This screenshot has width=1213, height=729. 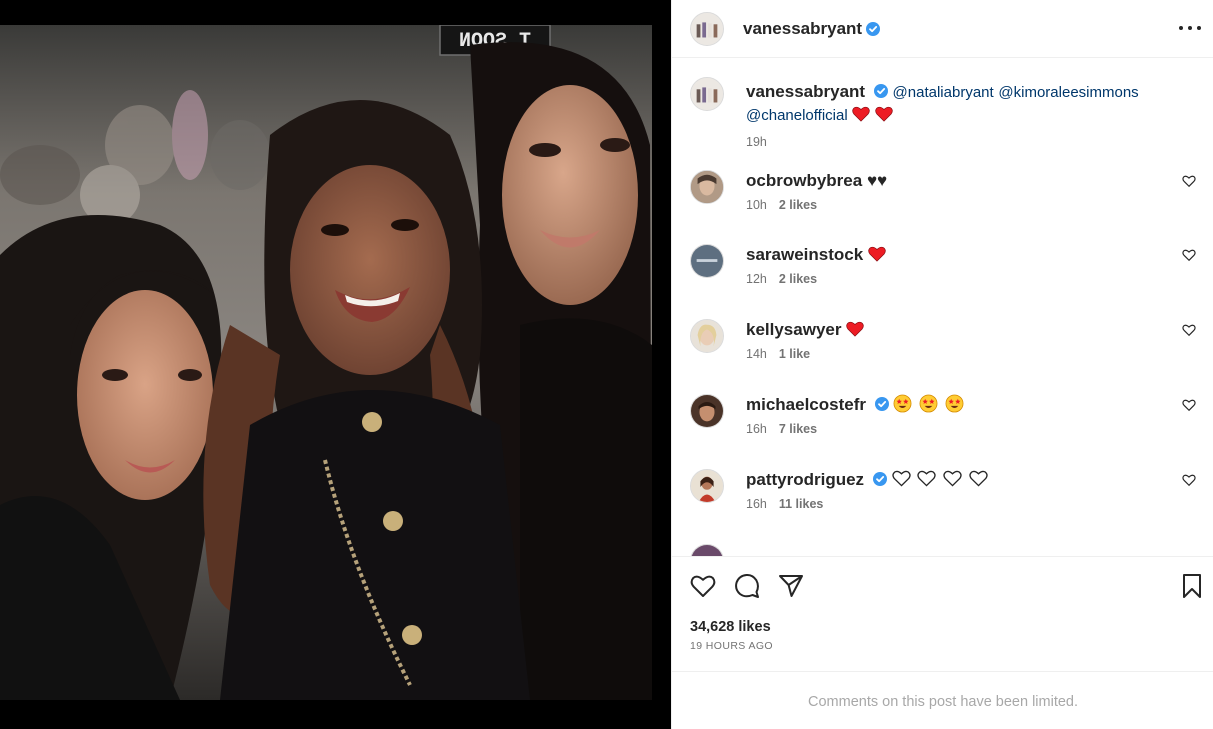 I want to click on mention-link: @kimoraleesimmons, so click(x=1068, y=92).